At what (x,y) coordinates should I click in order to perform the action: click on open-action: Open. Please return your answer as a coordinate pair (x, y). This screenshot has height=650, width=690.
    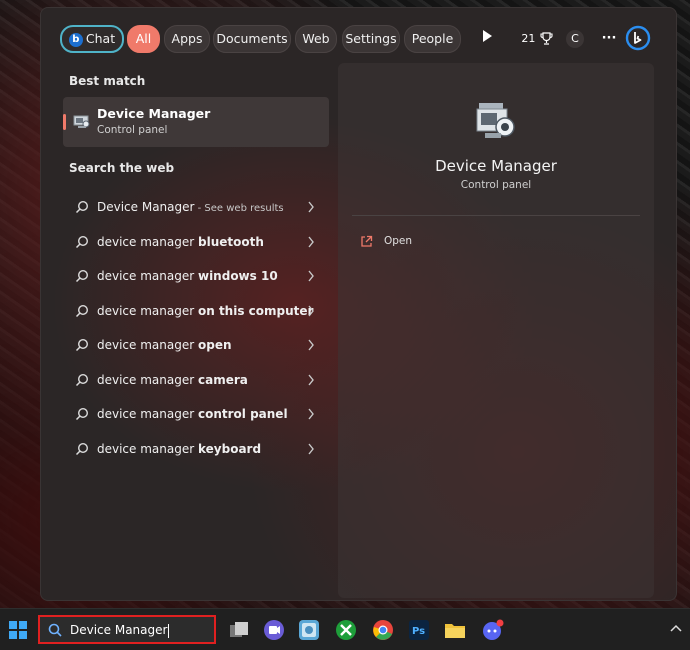
    Looking at the image, I should click on (420, 243).